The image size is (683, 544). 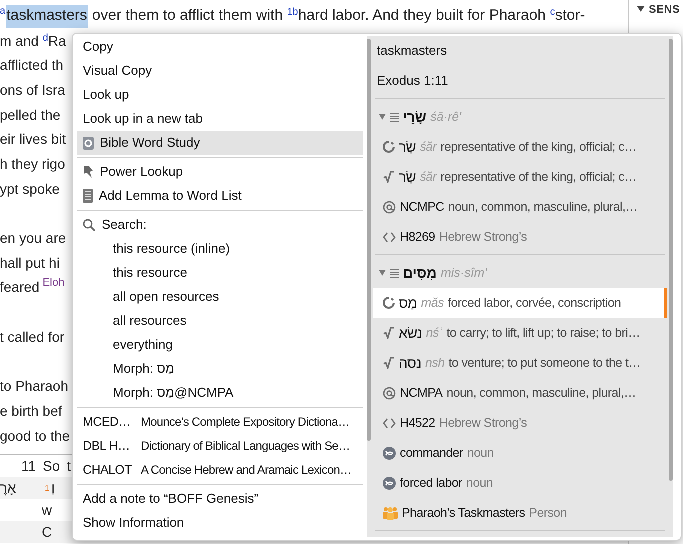 What do you see at coordinates (220, 499) in the screenshot?
I see `menu-item: Add a note to “BOFF Genesis”` at bounding box center [220, 499].